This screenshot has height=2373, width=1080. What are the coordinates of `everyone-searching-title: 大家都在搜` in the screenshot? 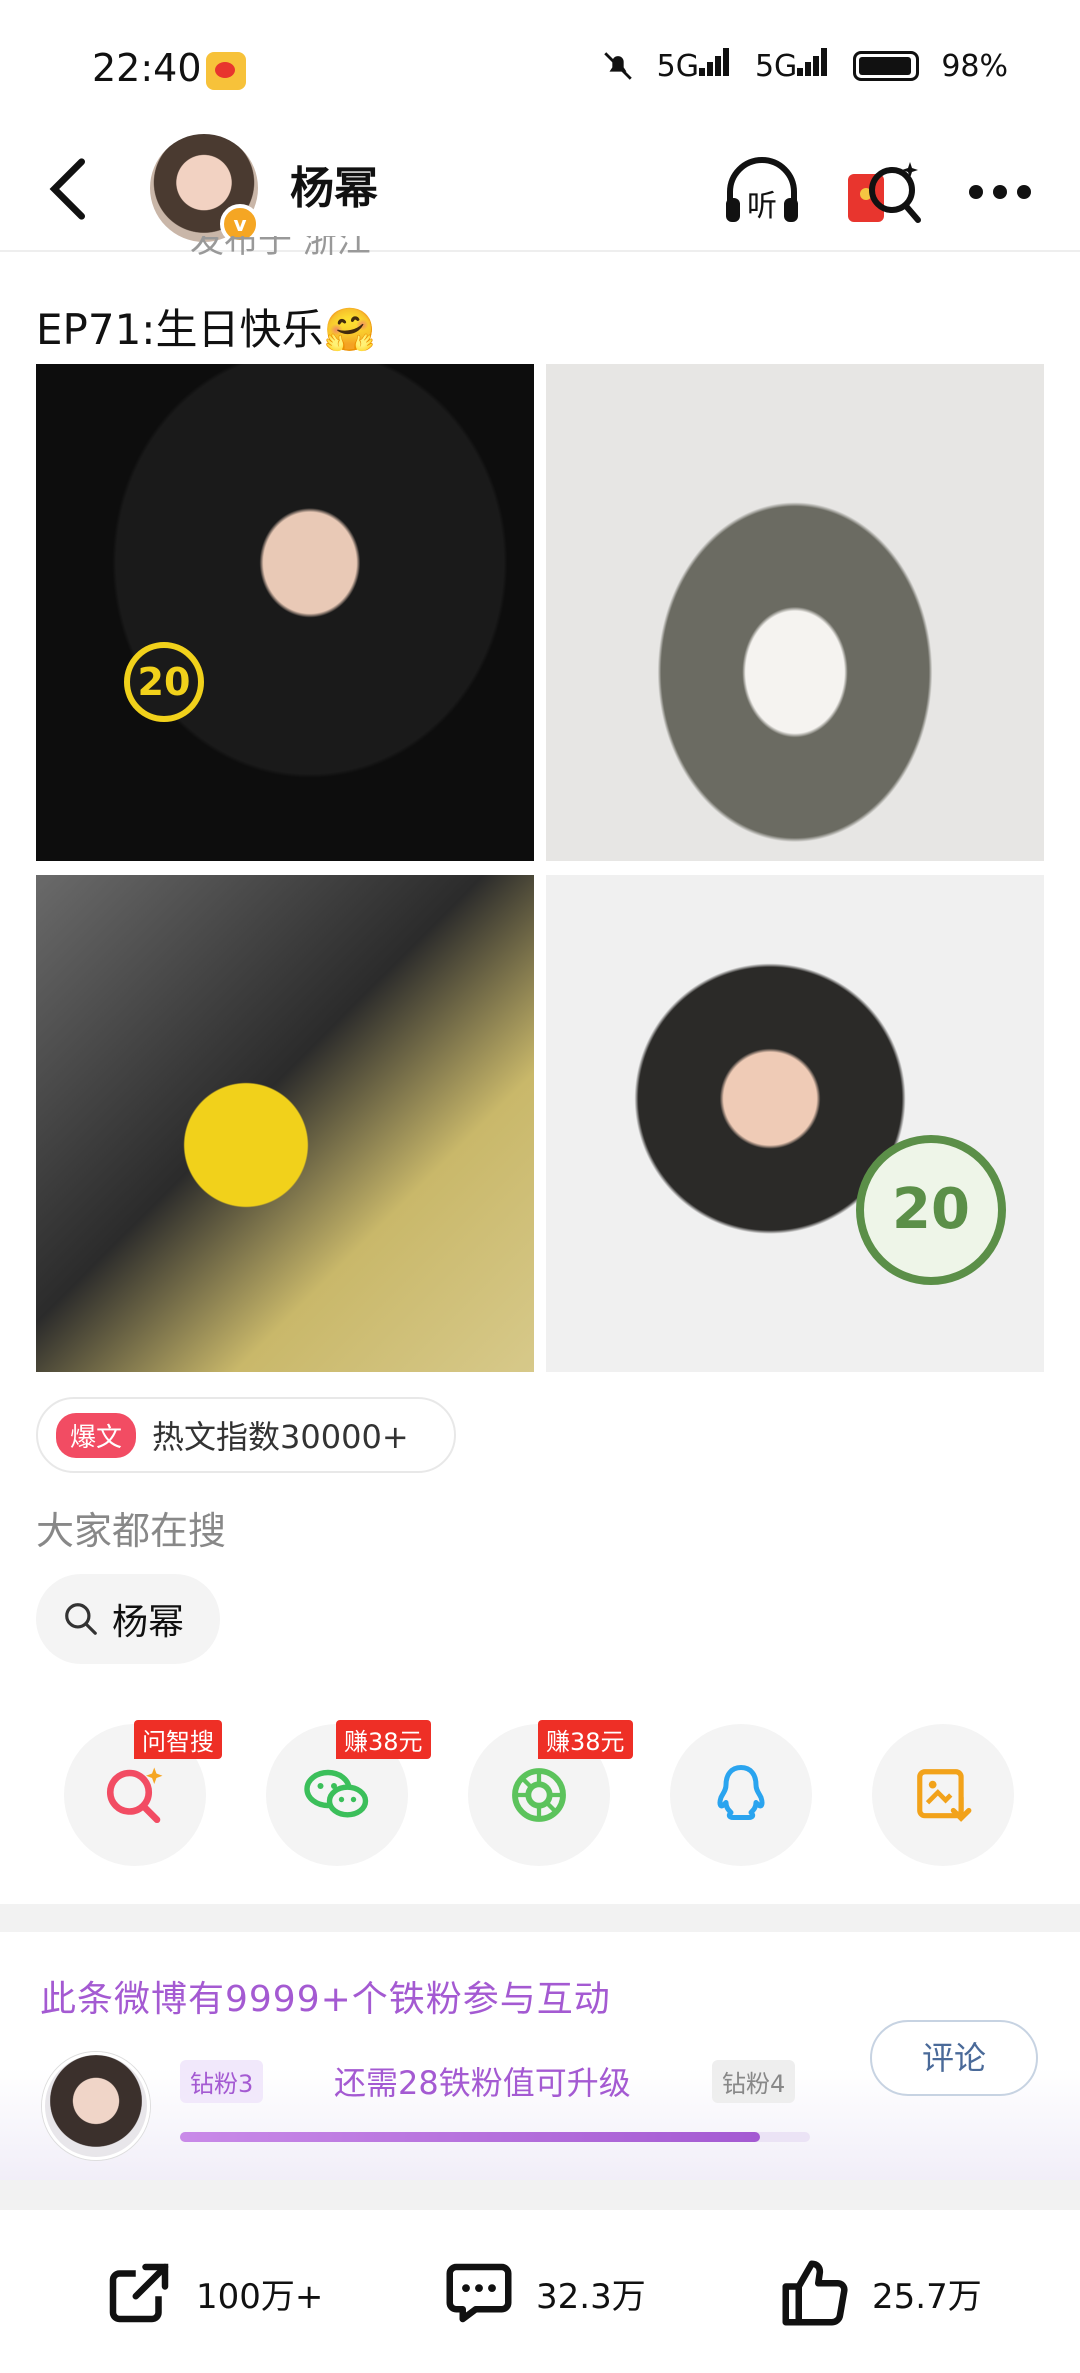 It's located at (131, 1531).